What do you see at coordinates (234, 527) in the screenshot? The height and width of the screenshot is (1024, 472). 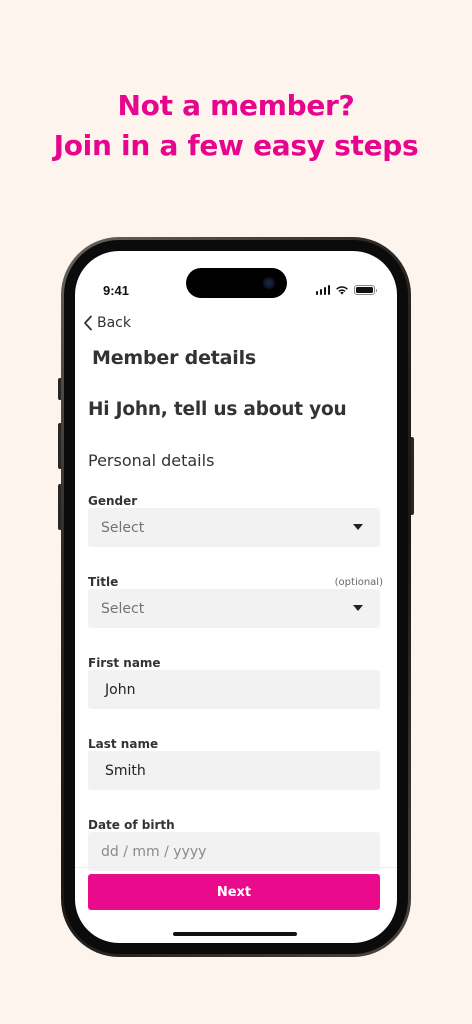 I see `gender-select: Select` at bounding box center [234, 527].